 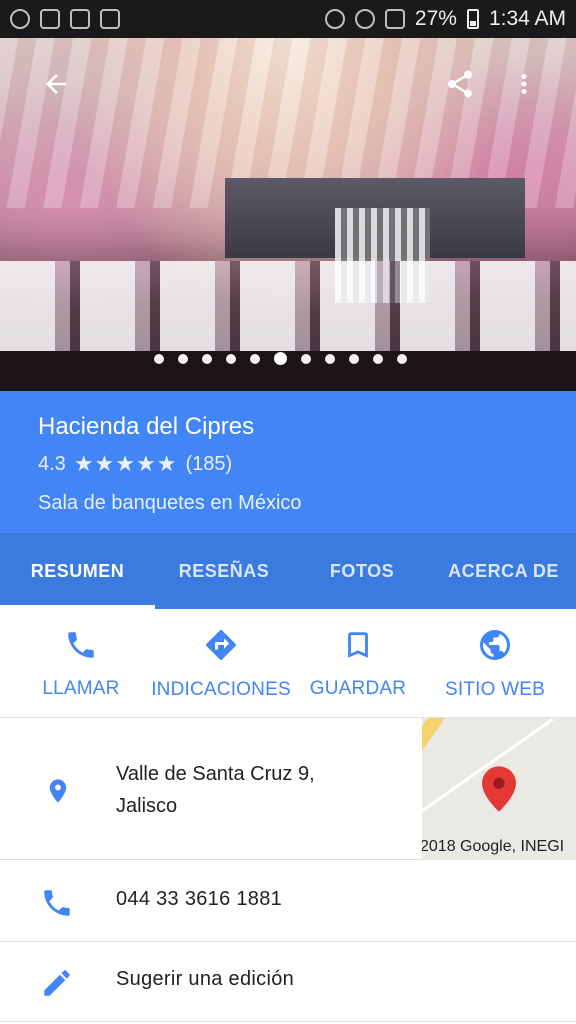 I want to click on signal-icon, so click(x=394, y=19).